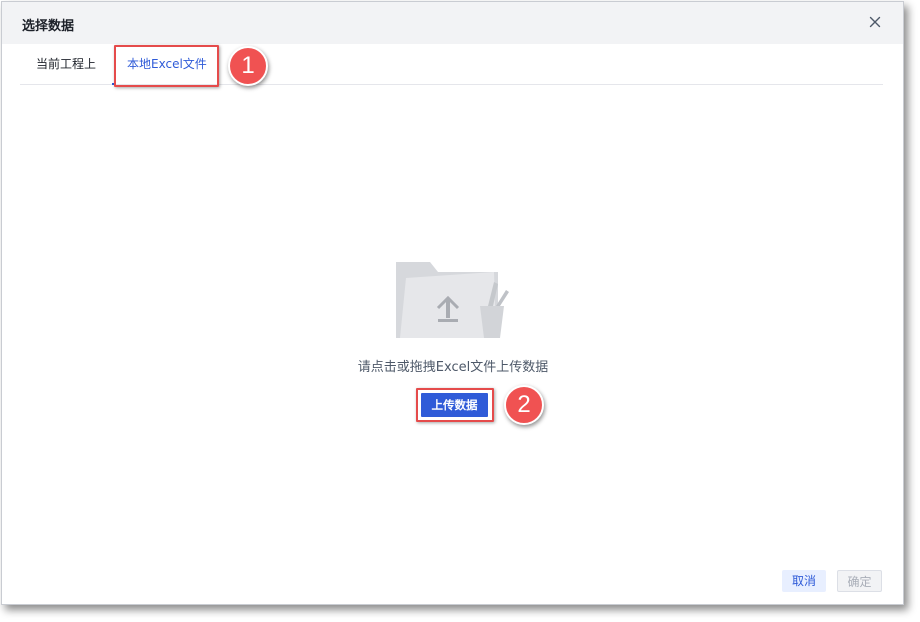  Describe the element at coordinates (454, 300) in the screenshot. I see `folder-upload-icon` at that location.